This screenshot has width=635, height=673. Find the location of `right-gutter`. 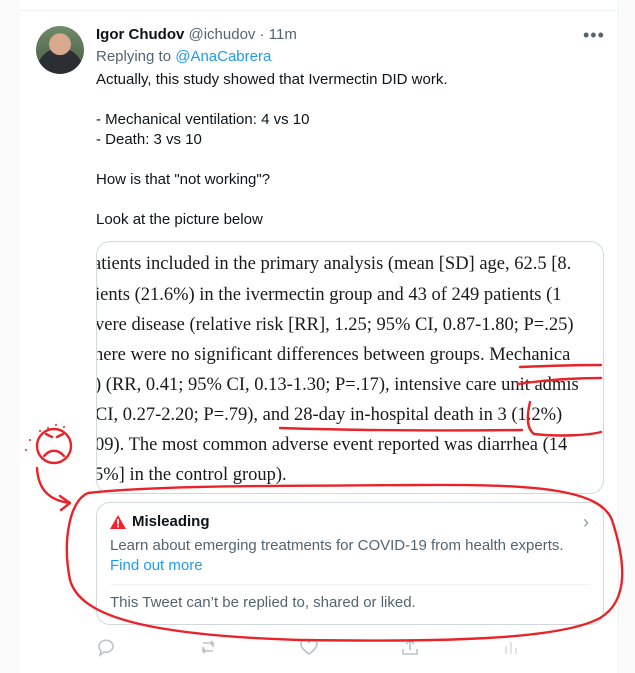

right-gutter is located at coordinates (626, 336).